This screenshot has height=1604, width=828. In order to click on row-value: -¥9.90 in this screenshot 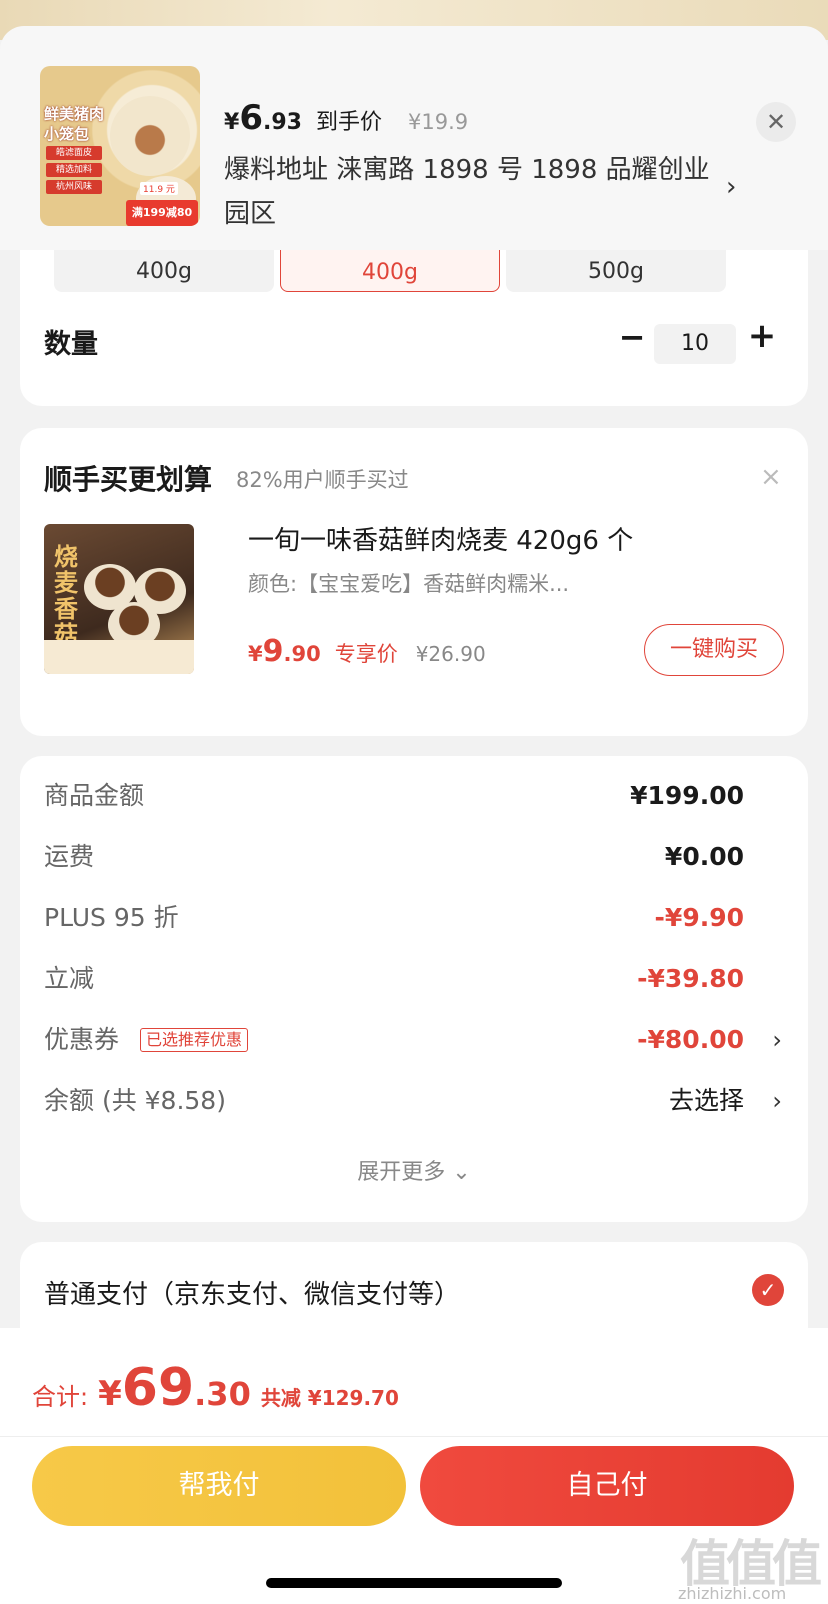, I will do `click(699, 917)`.